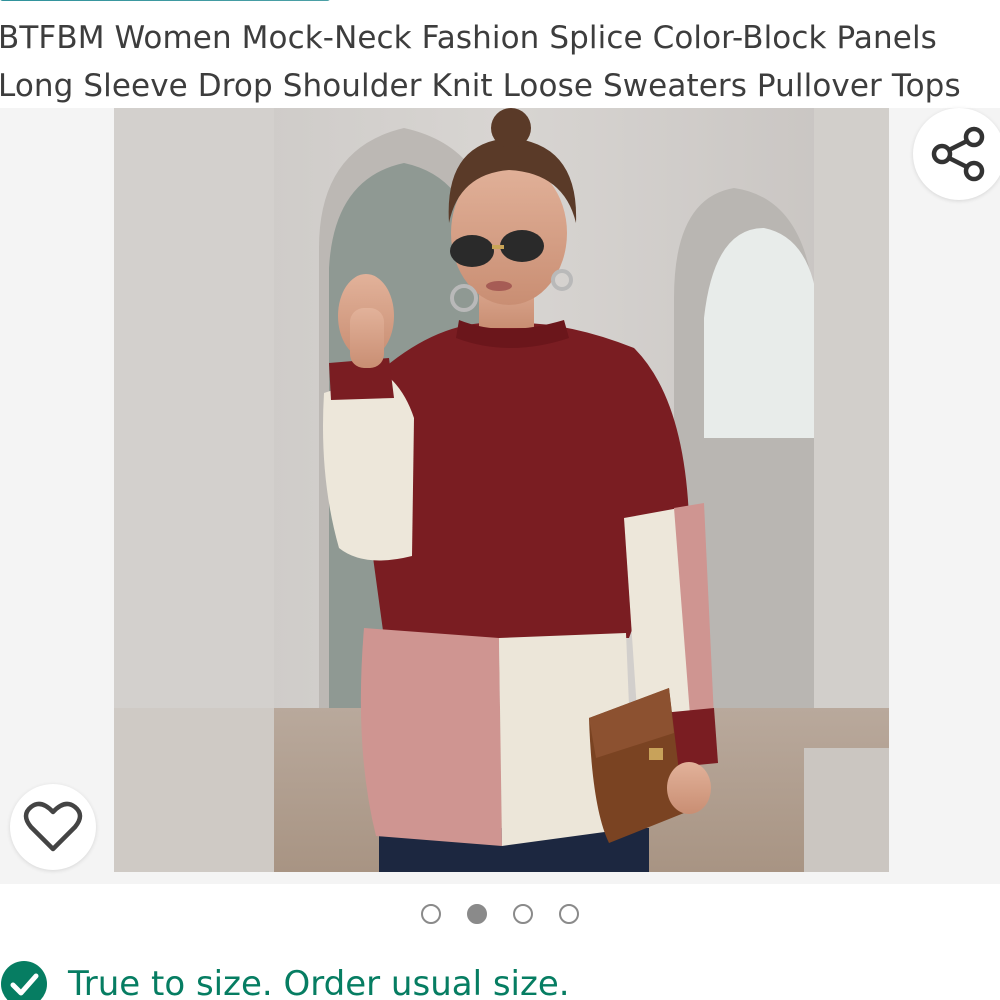  What do you see at coordinates (24, 980) in the screenshot?
I see `check-circle-icon` at bounding box center [24, 980].